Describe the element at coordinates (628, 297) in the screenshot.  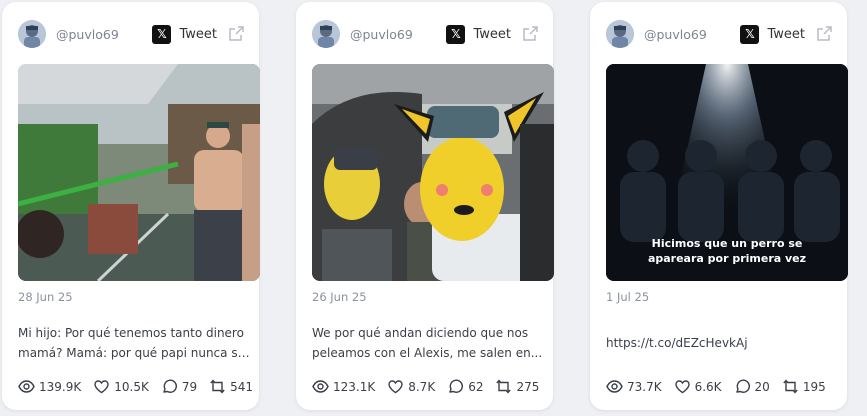
I see `tweet-date: 1 Jul 25` at that location.